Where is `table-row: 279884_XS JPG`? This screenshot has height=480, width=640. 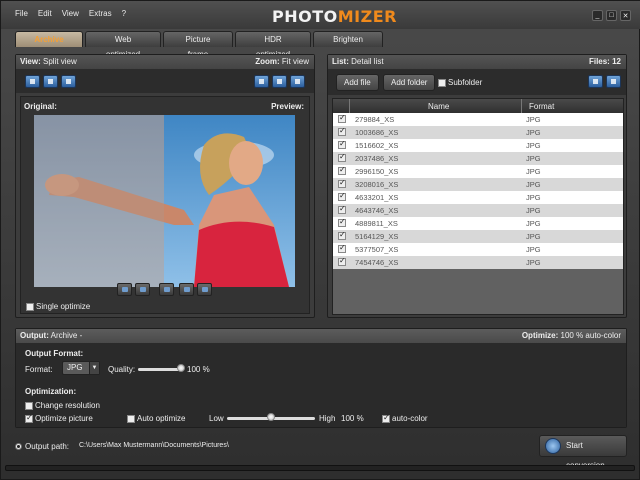
table-row: 279884_XS JPG is located at coordinates (478, 119).